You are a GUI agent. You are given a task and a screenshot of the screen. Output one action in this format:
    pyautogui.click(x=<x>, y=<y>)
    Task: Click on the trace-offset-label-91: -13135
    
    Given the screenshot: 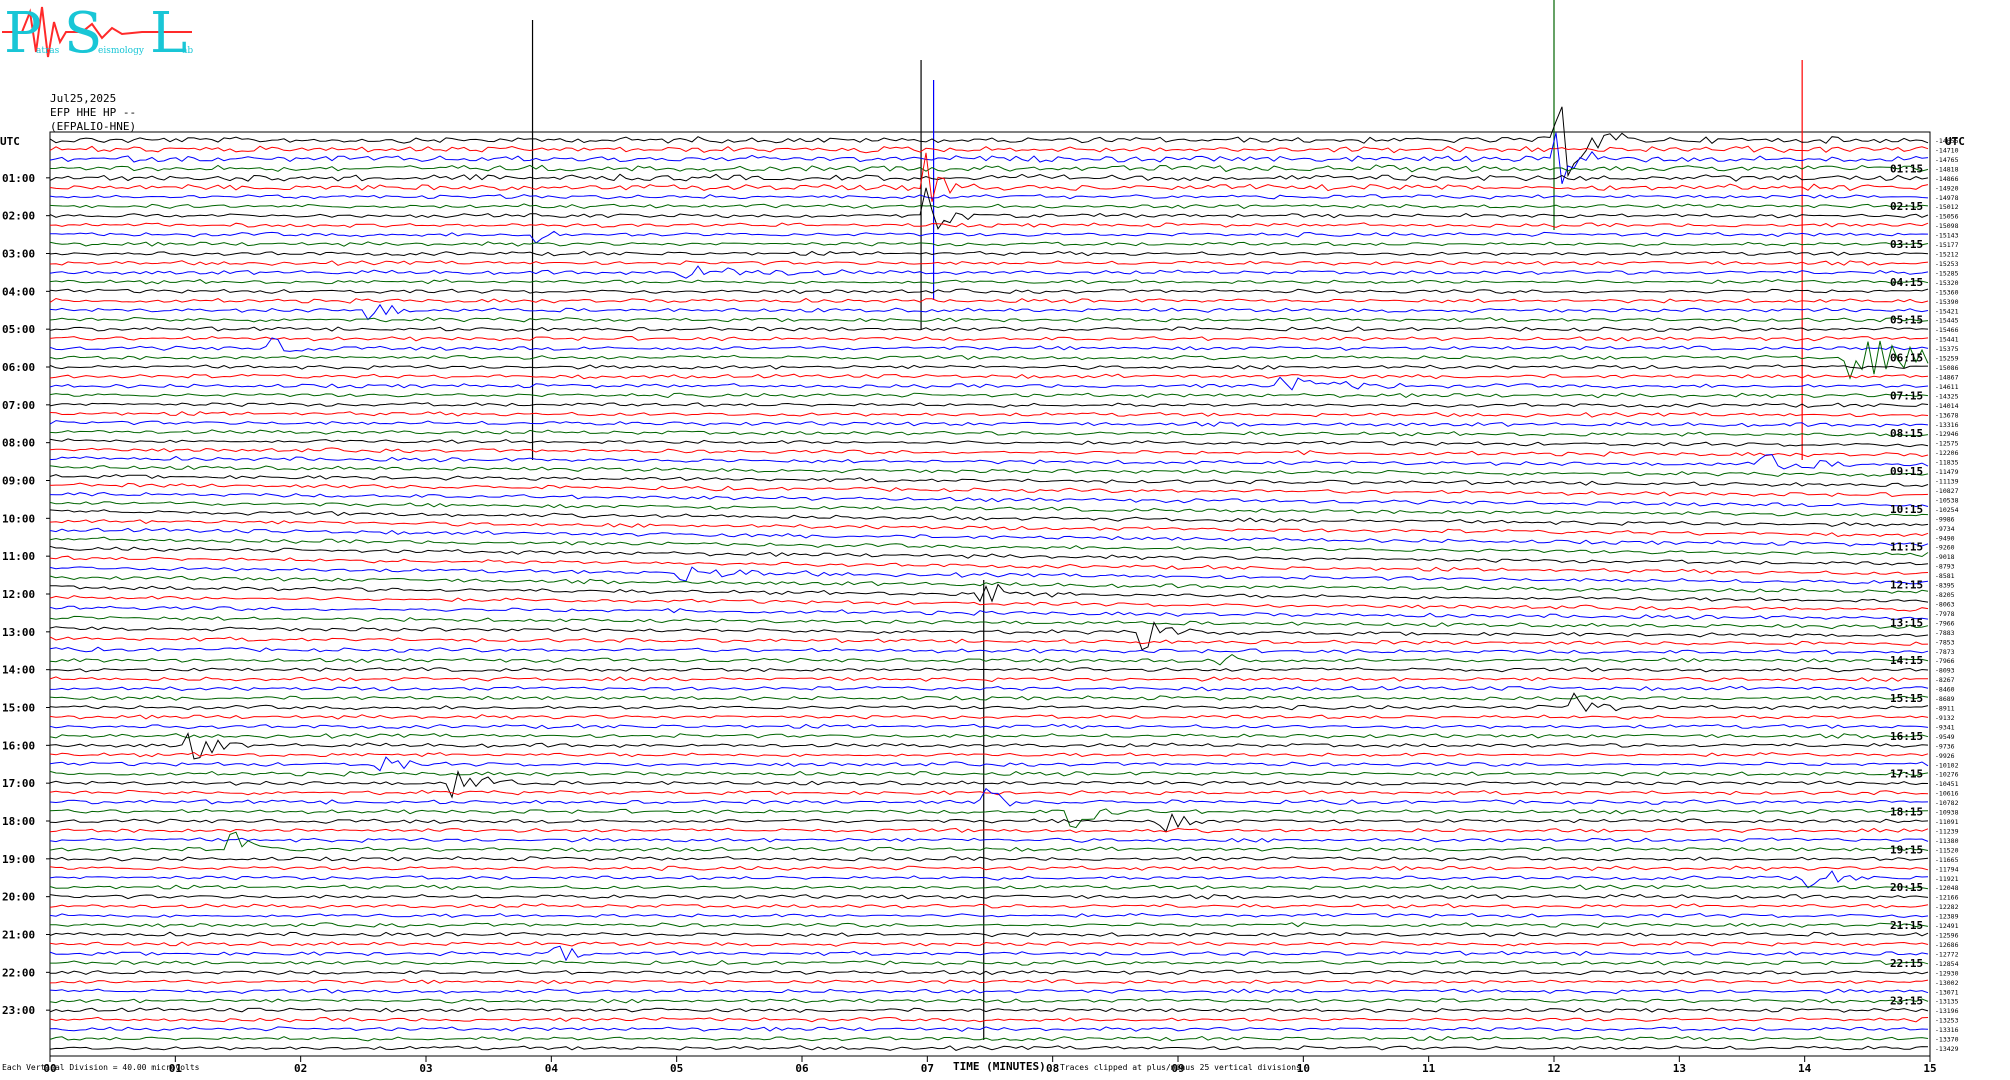 What is the action you would take?
    pyautogui.click(x=1947, y=1002)
    